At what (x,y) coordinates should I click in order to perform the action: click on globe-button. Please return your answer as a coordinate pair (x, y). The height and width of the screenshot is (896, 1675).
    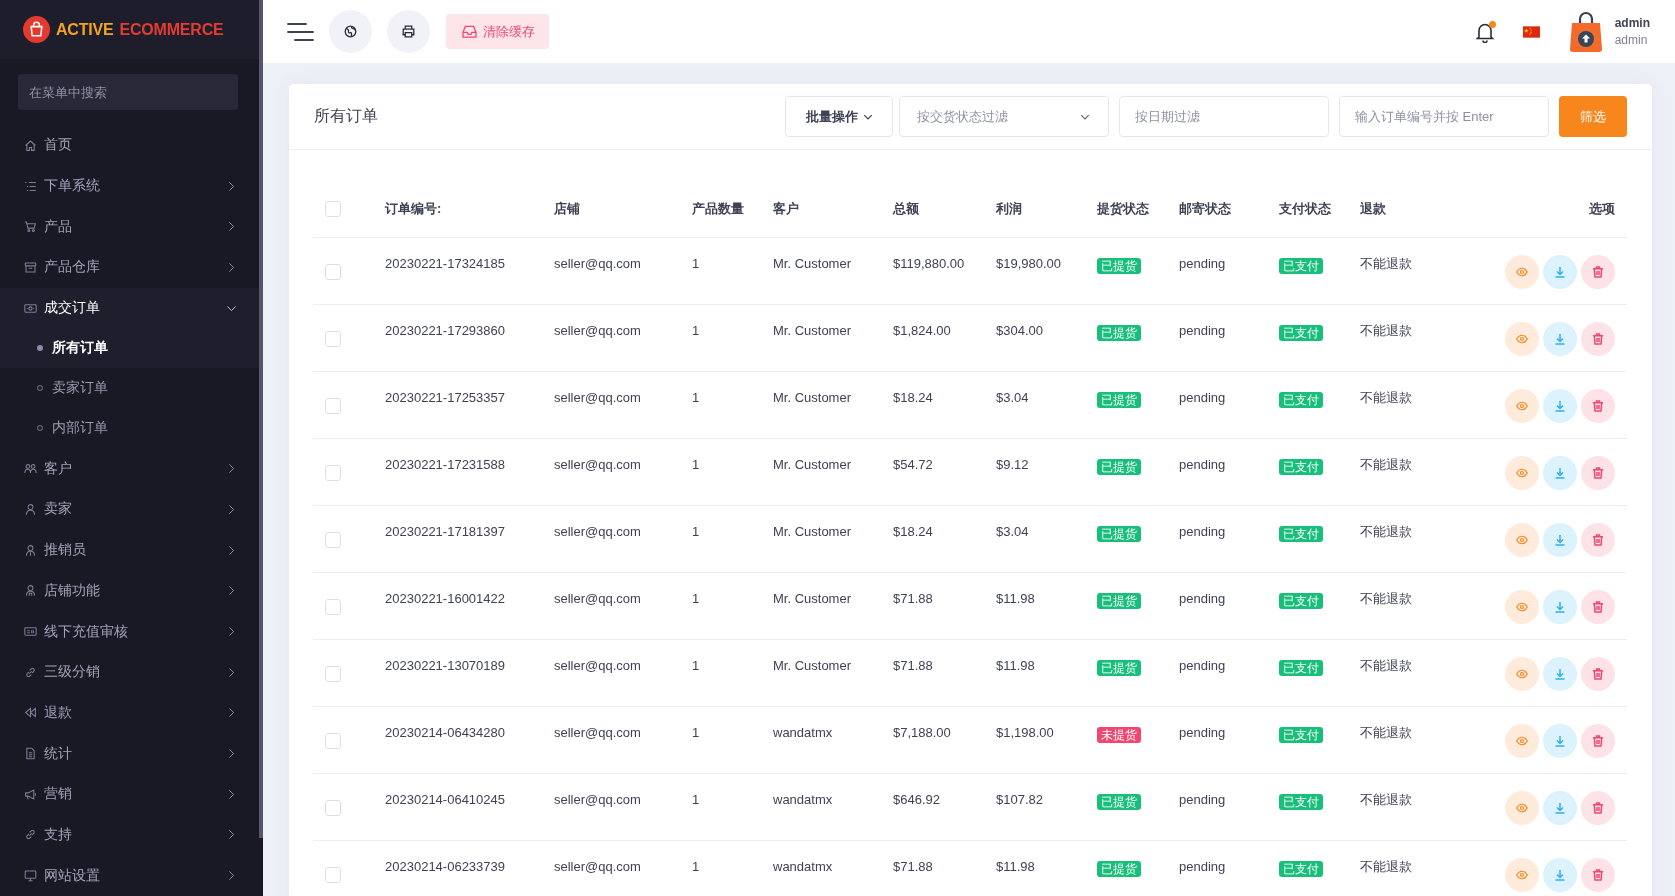
    Looking at the image, I should click on (350, 31).